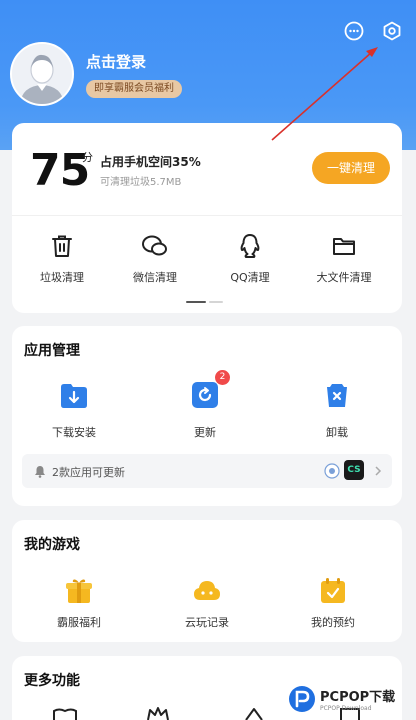  Describe the element at coordinates (150, 162) in the screenshot. I see `space-usage-text: 占用手机空间35%` at that location.